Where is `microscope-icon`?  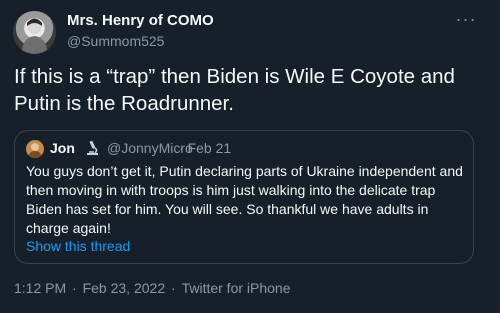 microscope-icon is located at coordinates (92, 147).